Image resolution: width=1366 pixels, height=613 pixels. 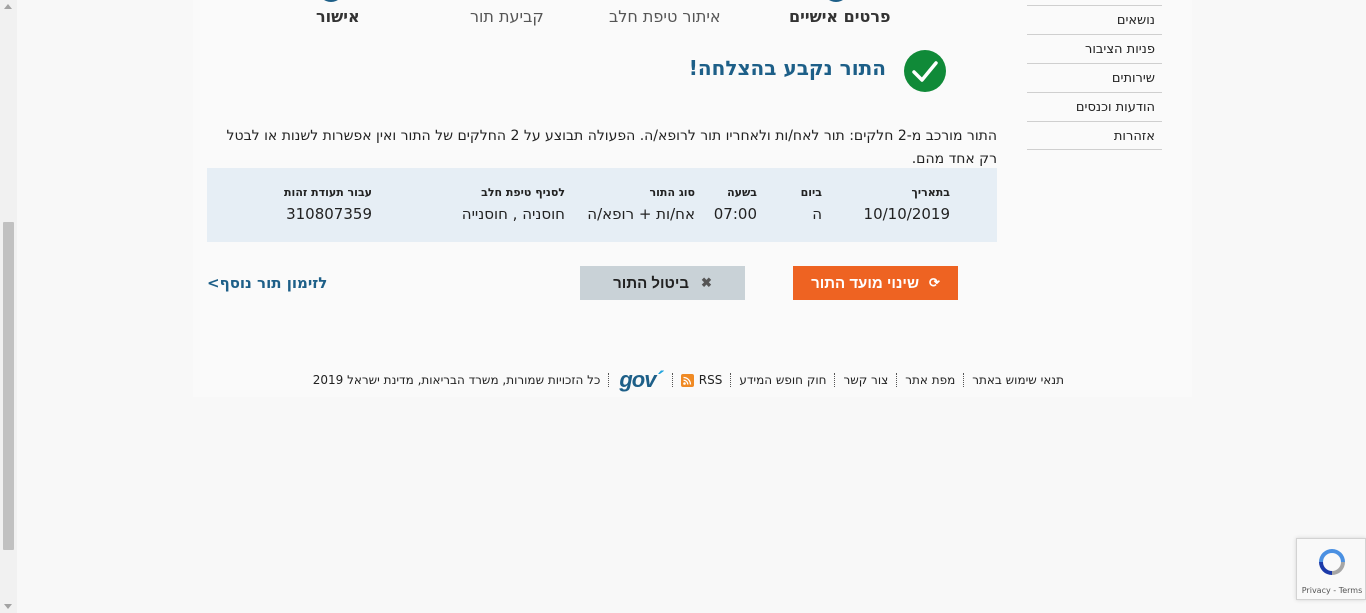 I want to click on rss-label: RSS, so click(x=710, y=380).